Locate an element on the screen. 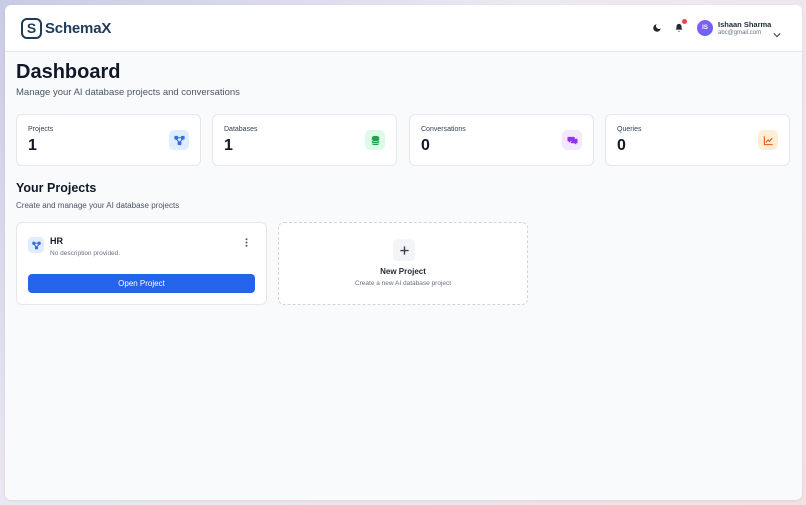 The width and height of the screenshot is (806, 505). logo-icon: S is located at coordinates (31, 28).